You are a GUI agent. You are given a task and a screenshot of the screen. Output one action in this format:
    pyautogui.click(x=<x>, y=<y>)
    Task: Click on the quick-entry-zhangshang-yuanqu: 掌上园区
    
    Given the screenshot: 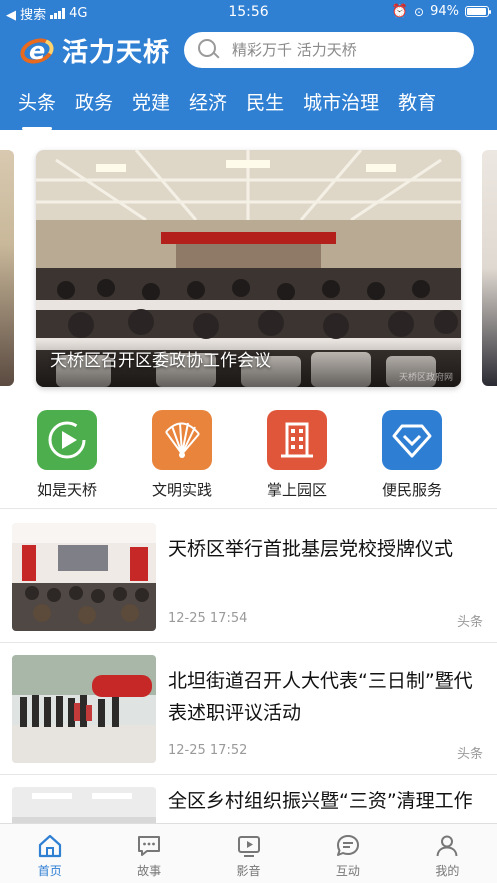 What is the action you would take?
    pyautogui.click(x=297, y=455)
    